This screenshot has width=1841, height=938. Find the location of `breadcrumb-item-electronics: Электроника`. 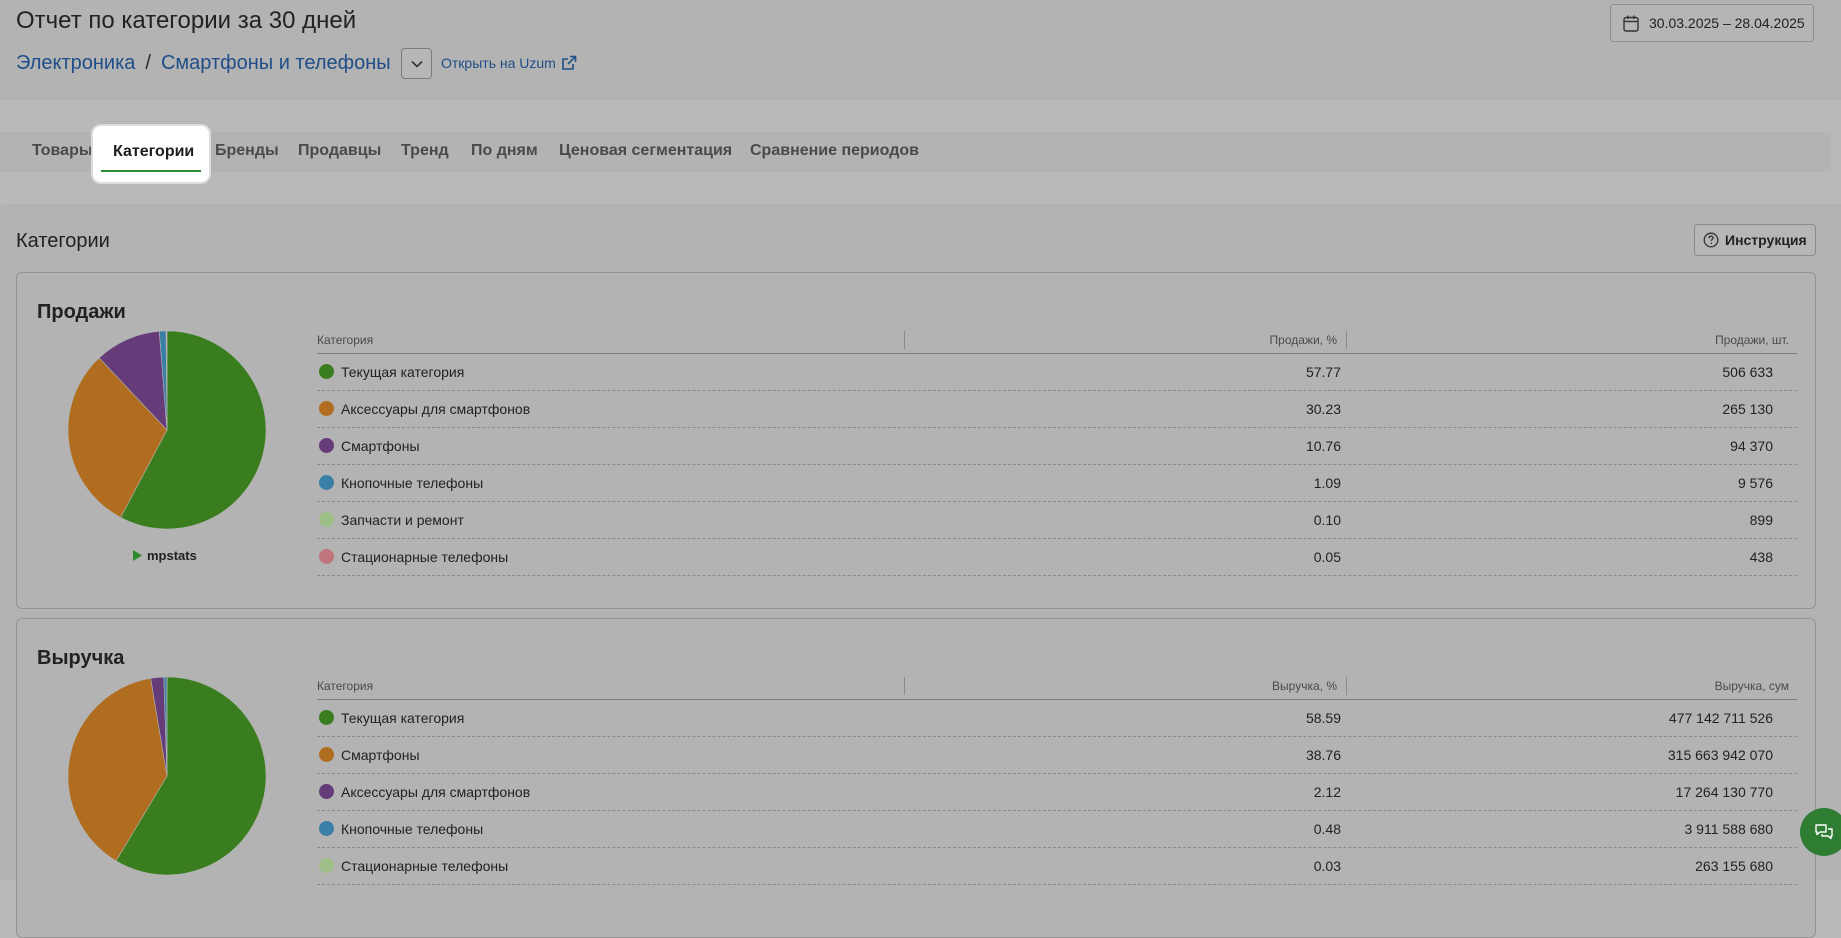

breadcrumb-item-electronics: Электроника is located at coordinates (75, 63).